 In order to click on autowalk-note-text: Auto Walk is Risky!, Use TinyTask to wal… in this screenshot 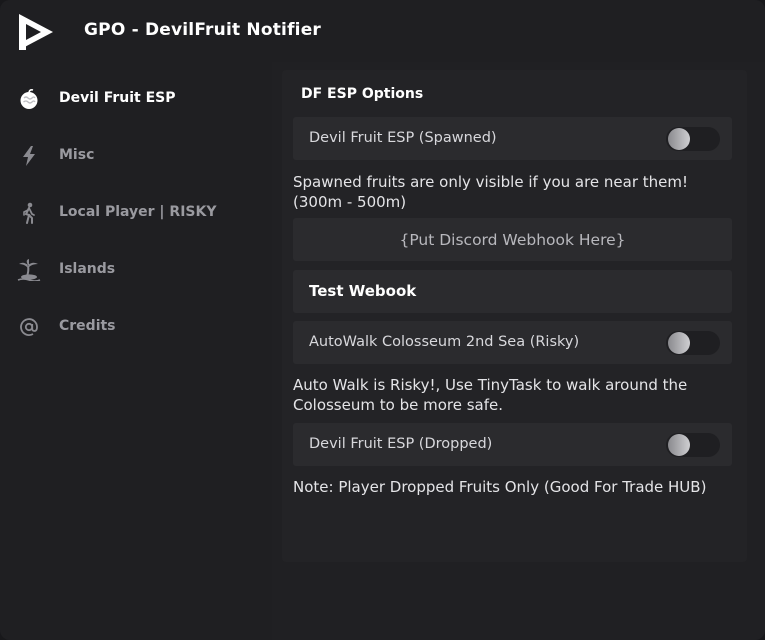, I will do `click(490, 395)`.